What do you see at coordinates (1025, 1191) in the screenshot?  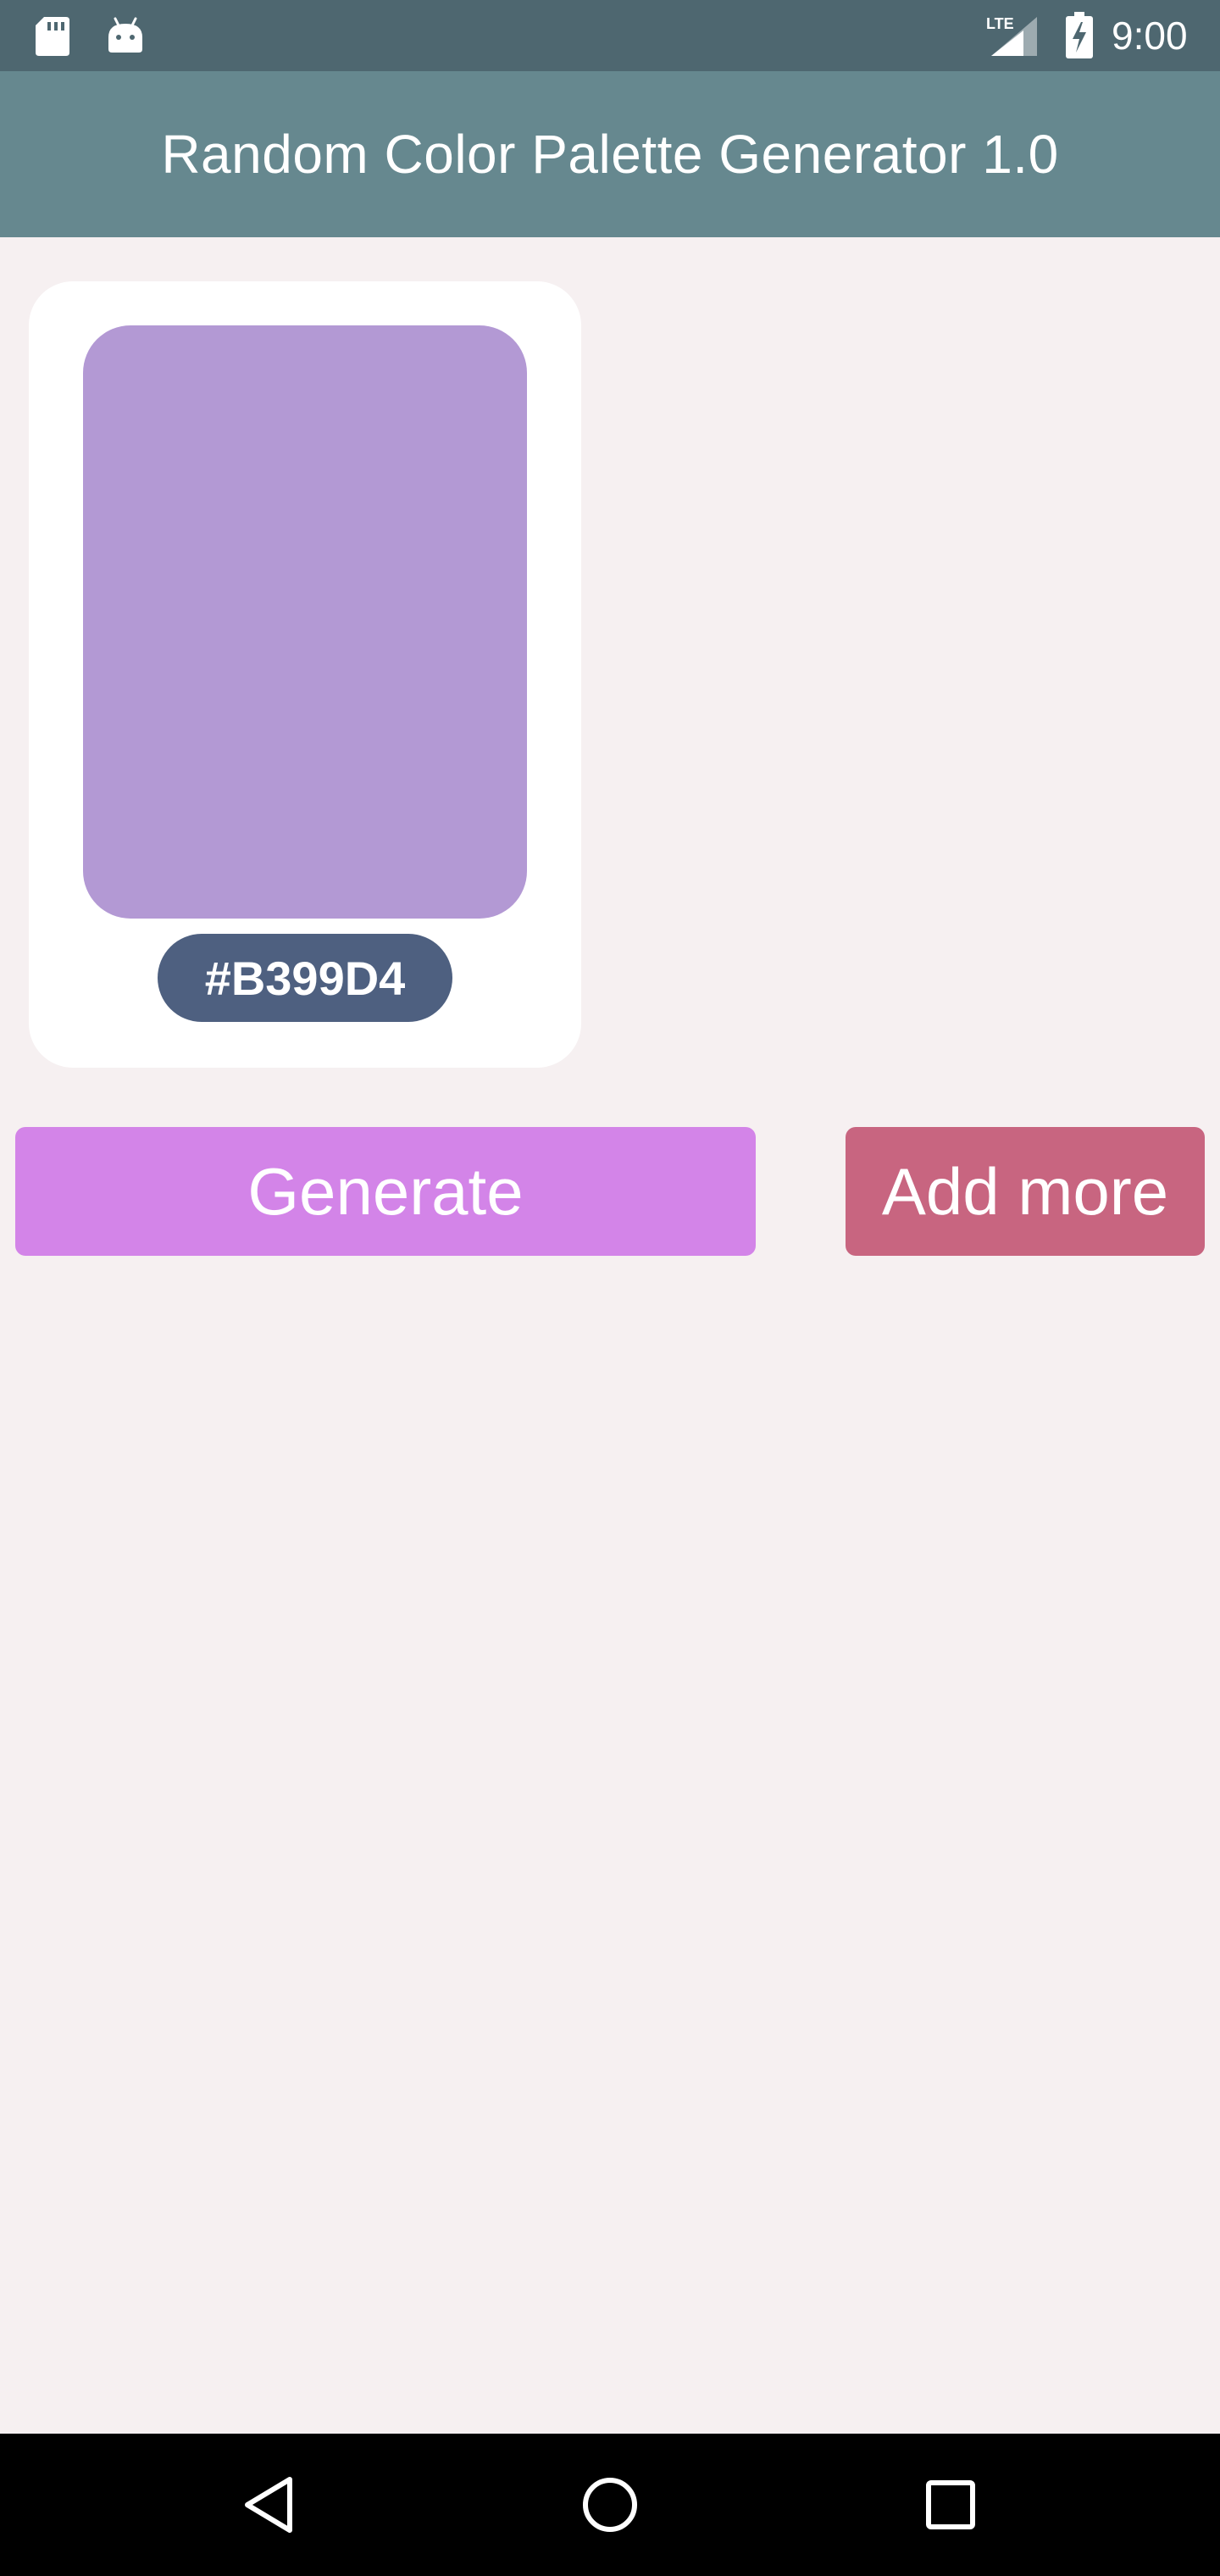 I see `add-more-button: Add more` at bounding box center [1025, 1191].